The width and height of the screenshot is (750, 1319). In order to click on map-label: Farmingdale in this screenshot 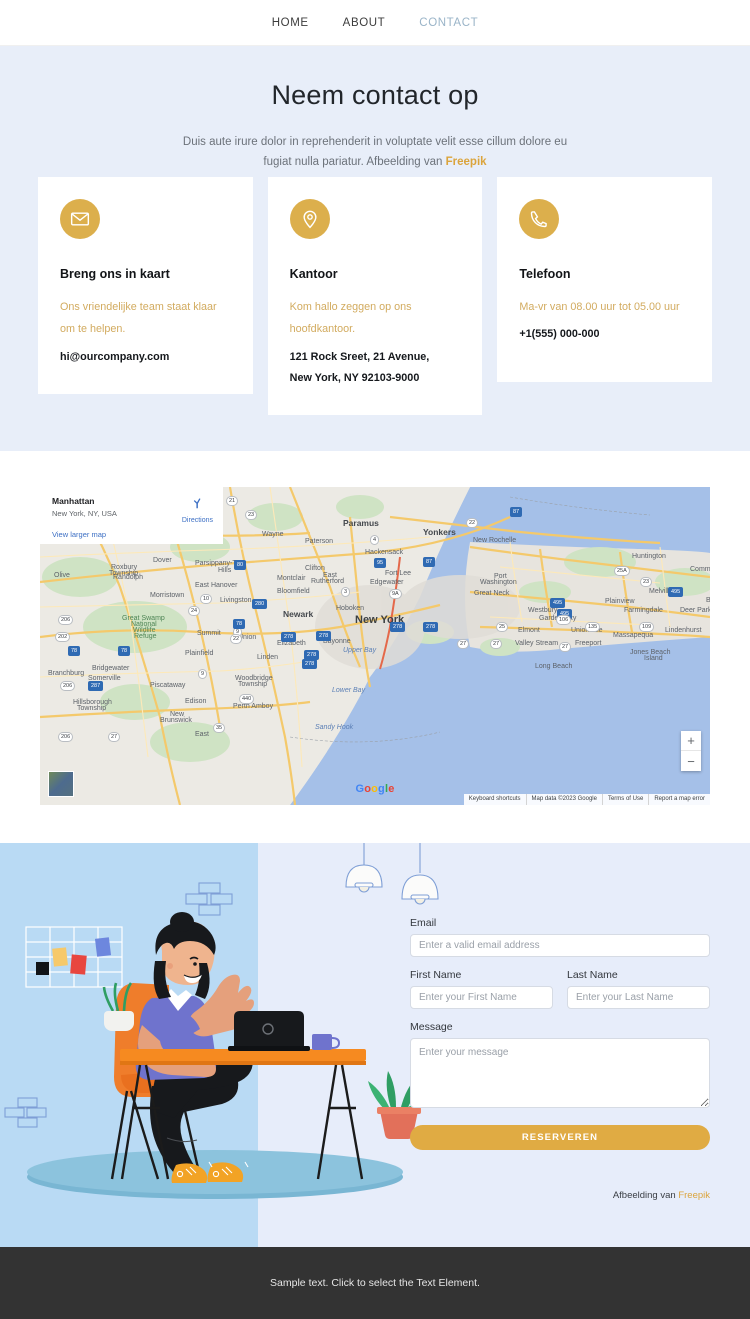, I will do `click(643, 611)`.